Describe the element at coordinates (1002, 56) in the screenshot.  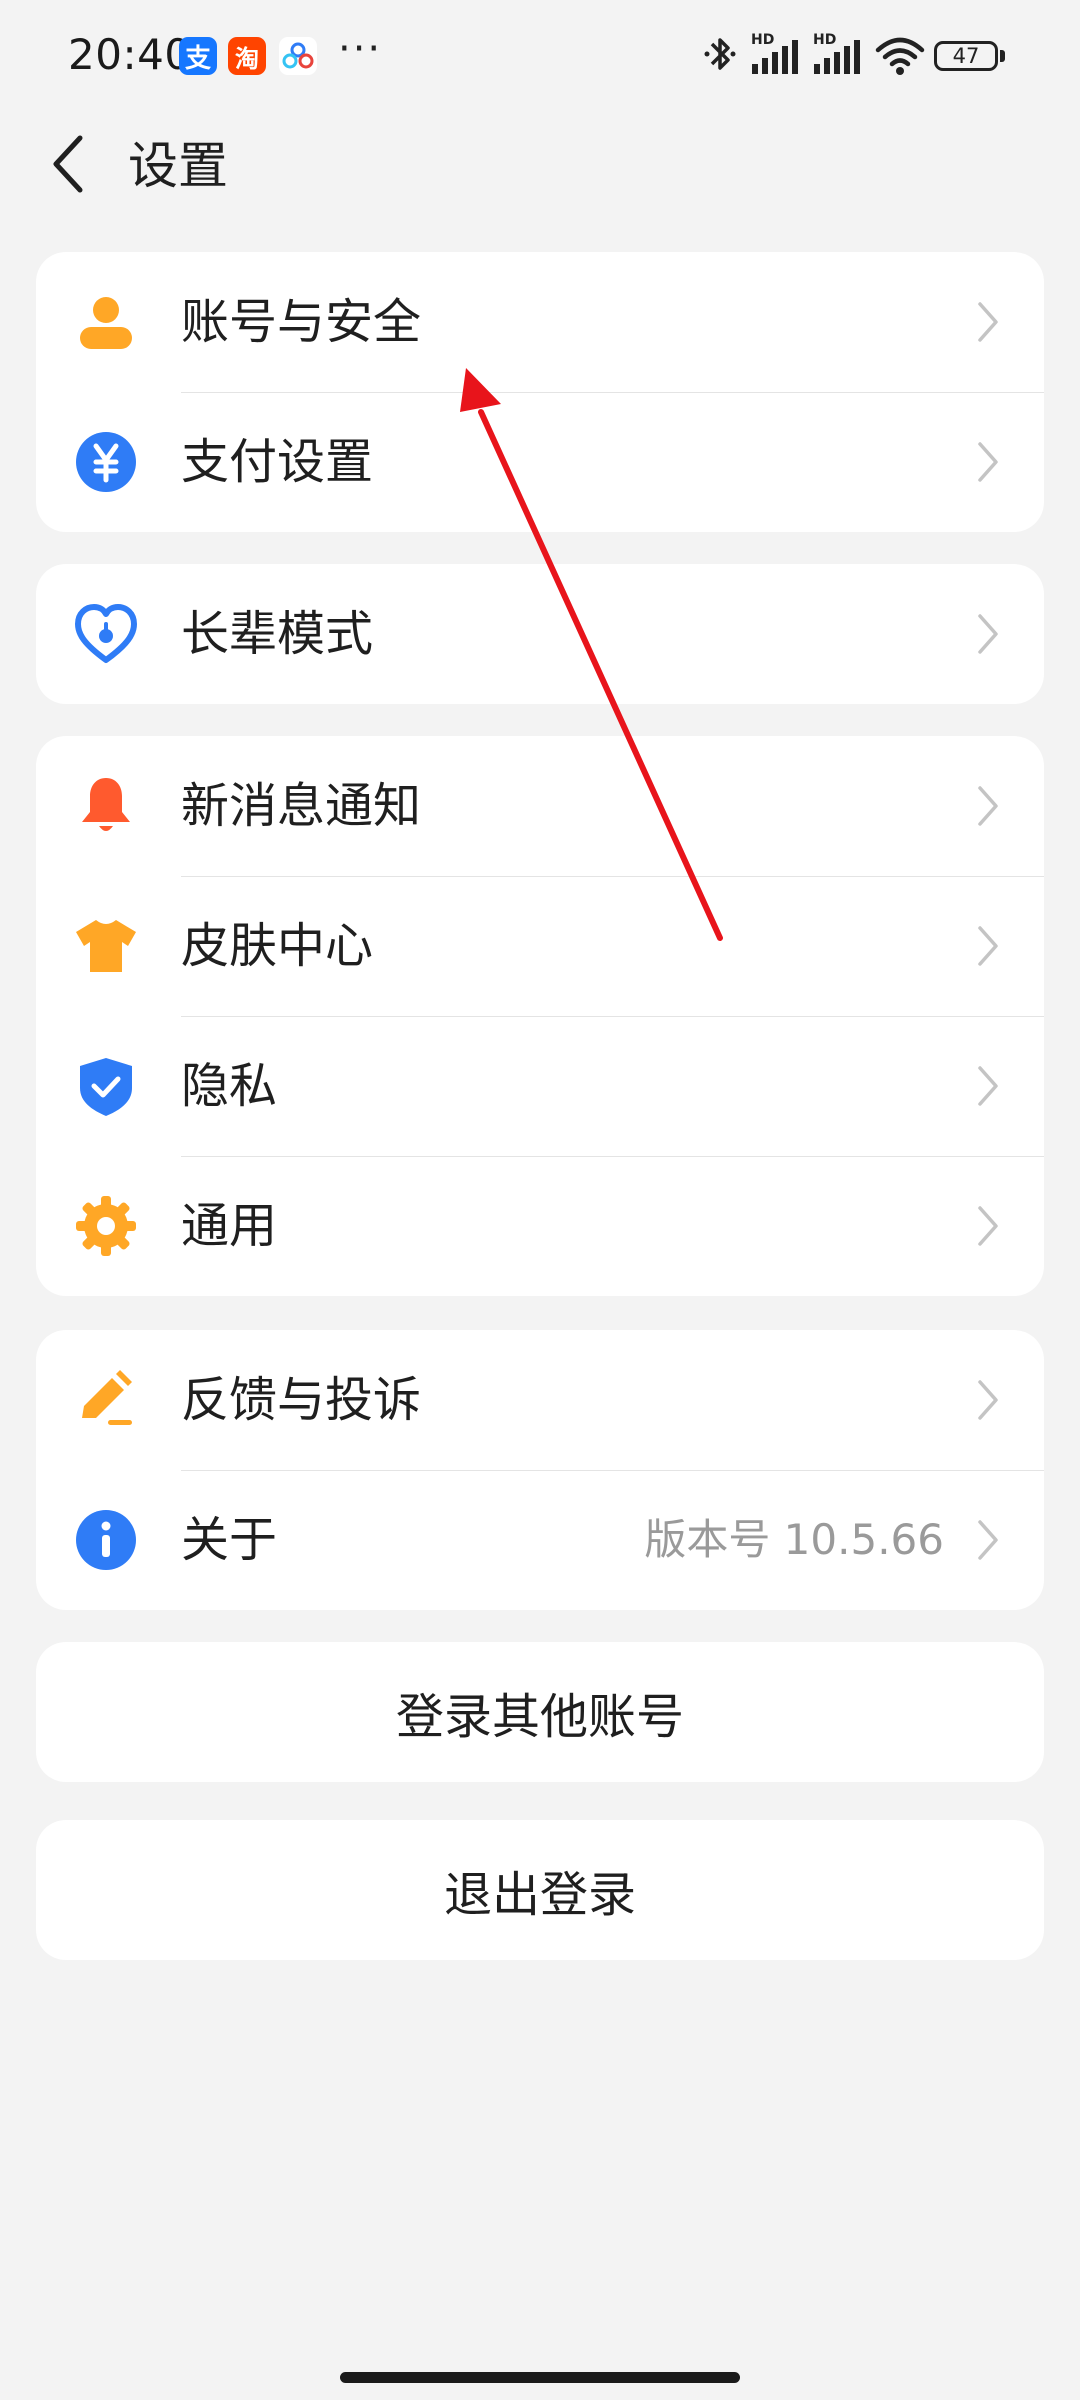
I see `battery-tip` at that location.